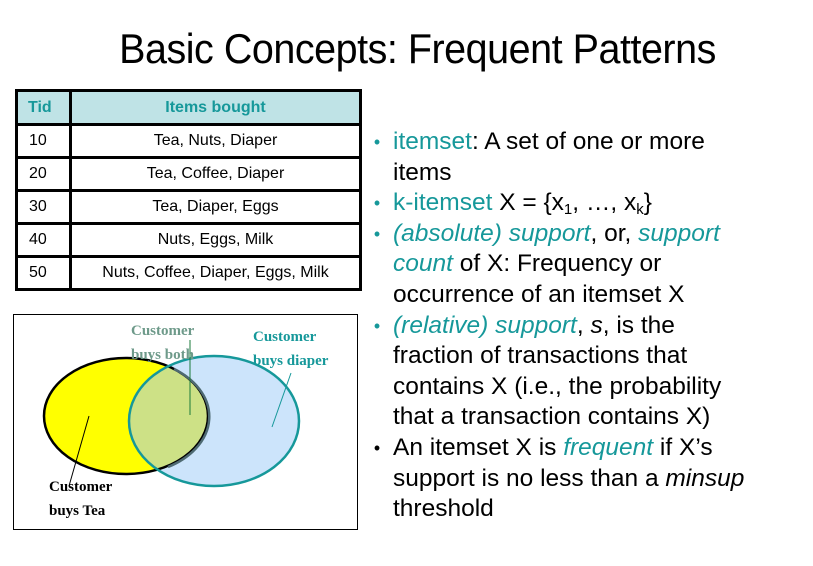  What do you see at coordinates (43, 207) in the screenshot?
I see `cell-tid: 30` at bounding box center [43, 207].